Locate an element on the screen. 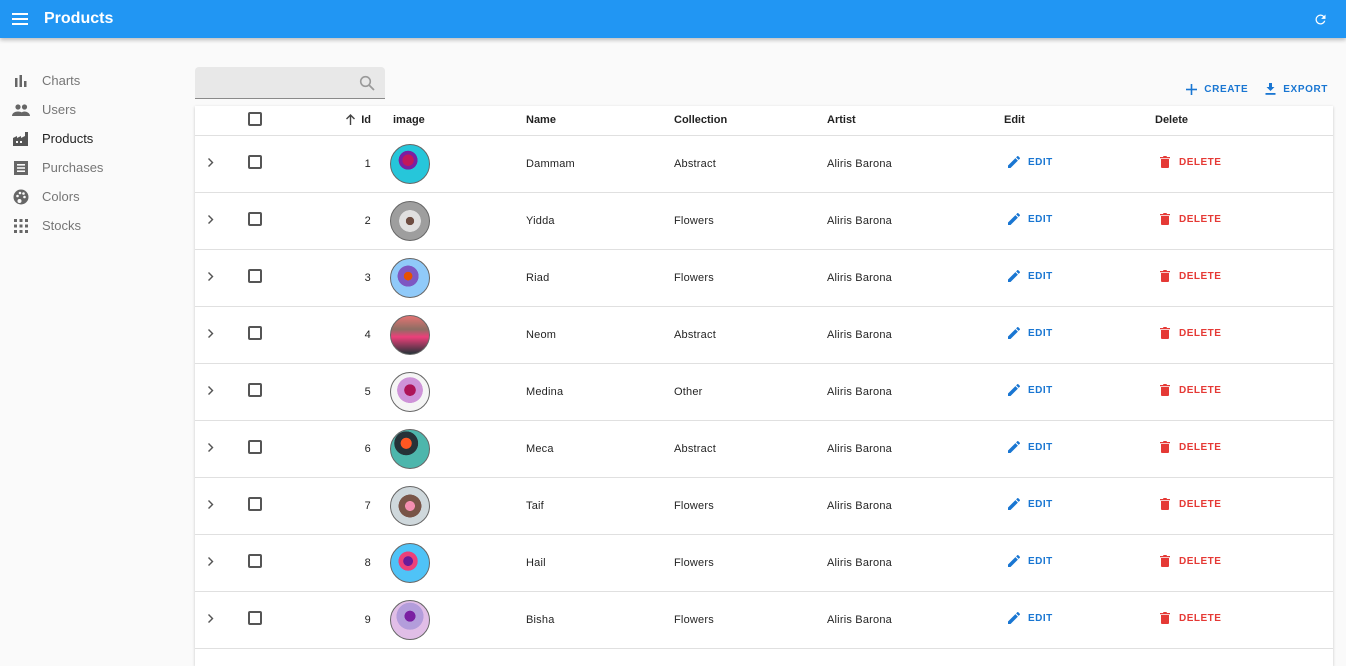 This screenshot has height=666, width=1346. people-icon is located at coordinates (21, 110).